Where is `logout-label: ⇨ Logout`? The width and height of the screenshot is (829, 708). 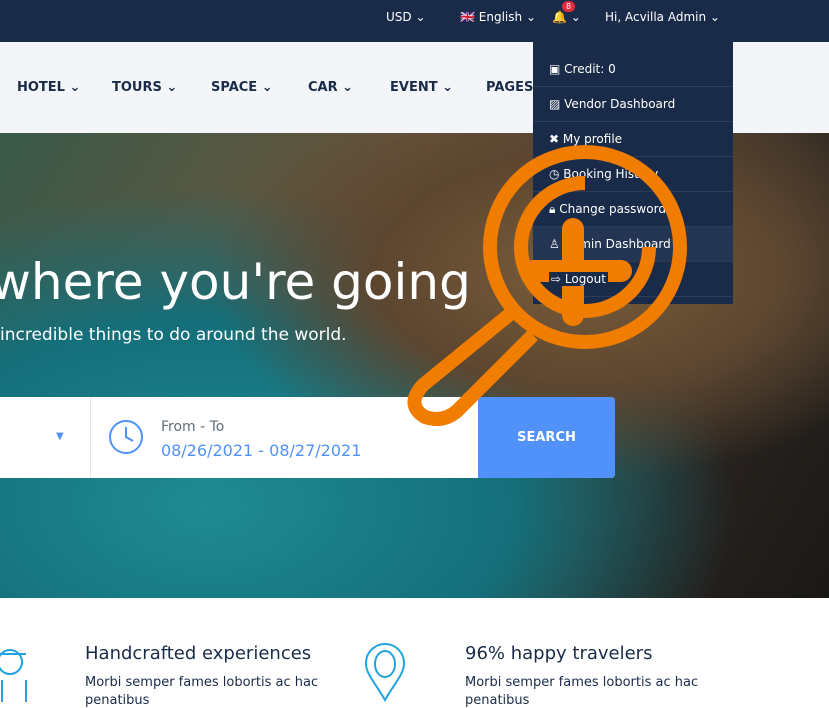 logout-label: ⇨ Logout is located at coordinates (578, 279).